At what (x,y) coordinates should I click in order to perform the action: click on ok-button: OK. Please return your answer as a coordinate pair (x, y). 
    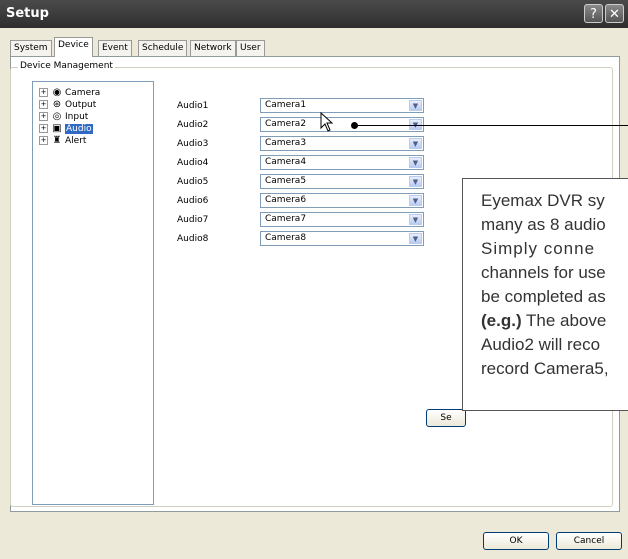
    Looking at the image, I should click on (516, 541).